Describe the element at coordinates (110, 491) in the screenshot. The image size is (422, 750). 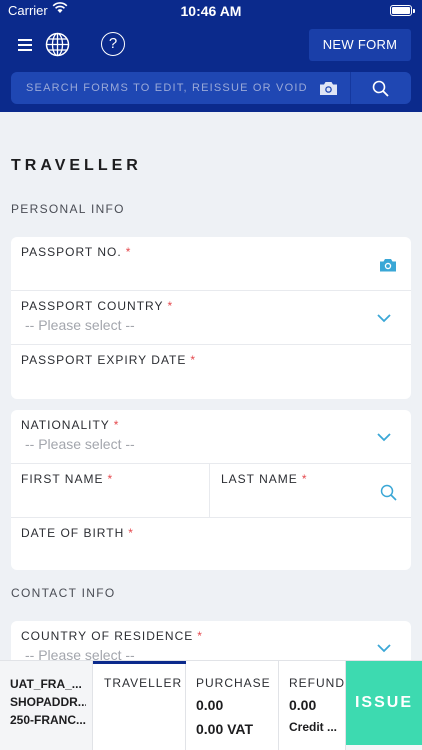
I see `first-name-field: FIRST NAME *` at that location.